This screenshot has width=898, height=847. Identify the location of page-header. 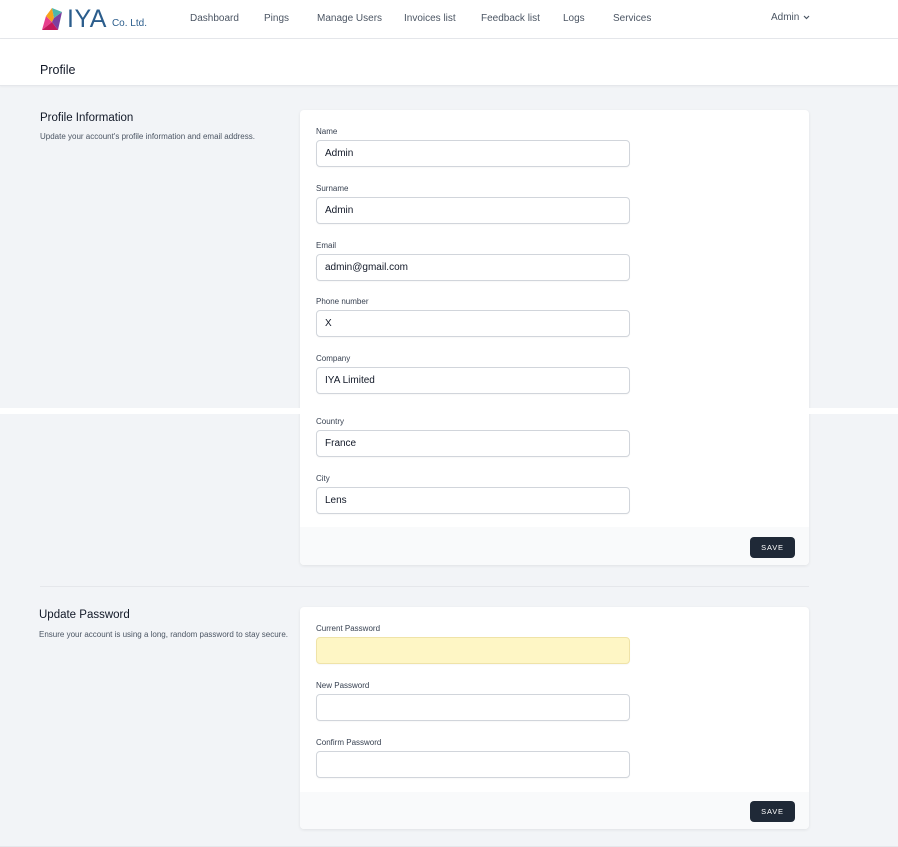
(449, 62).